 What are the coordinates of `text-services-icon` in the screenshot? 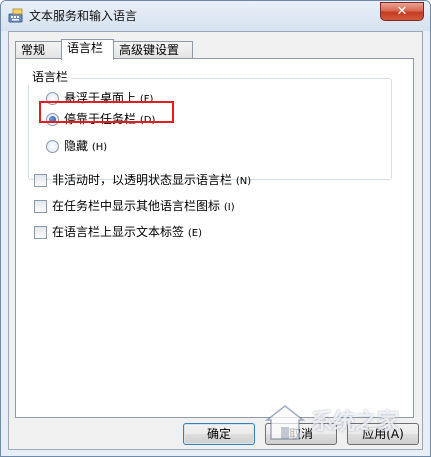 It's located at (16, 16).